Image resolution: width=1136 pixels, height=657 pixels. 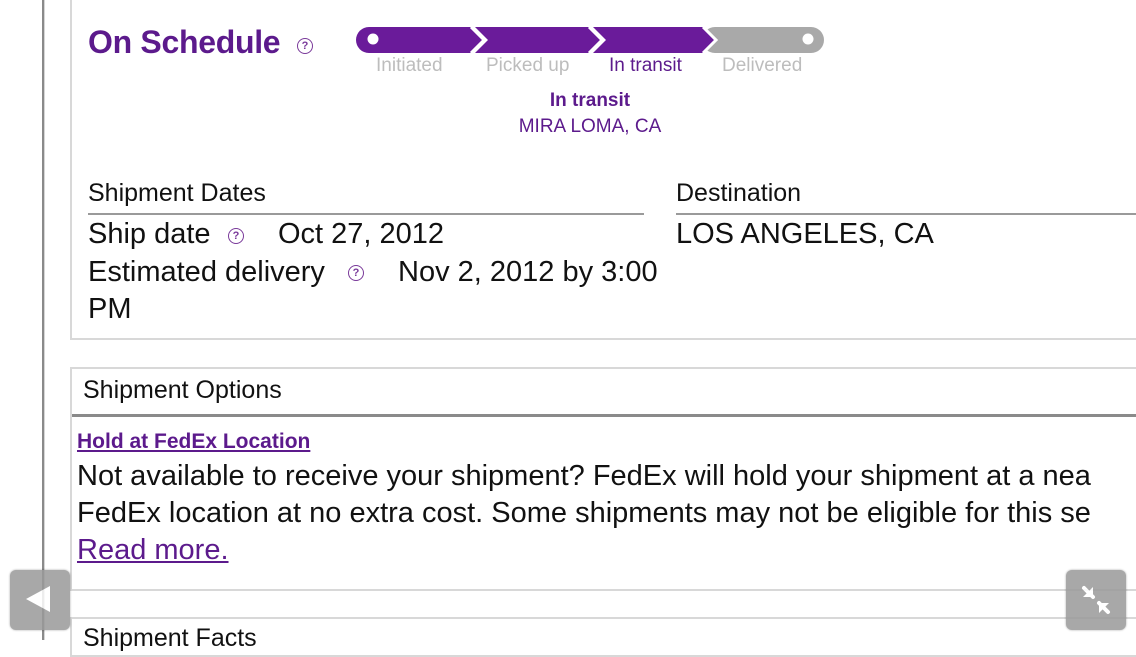 I want to click on shrink-button, so click(x=1096, y=600).